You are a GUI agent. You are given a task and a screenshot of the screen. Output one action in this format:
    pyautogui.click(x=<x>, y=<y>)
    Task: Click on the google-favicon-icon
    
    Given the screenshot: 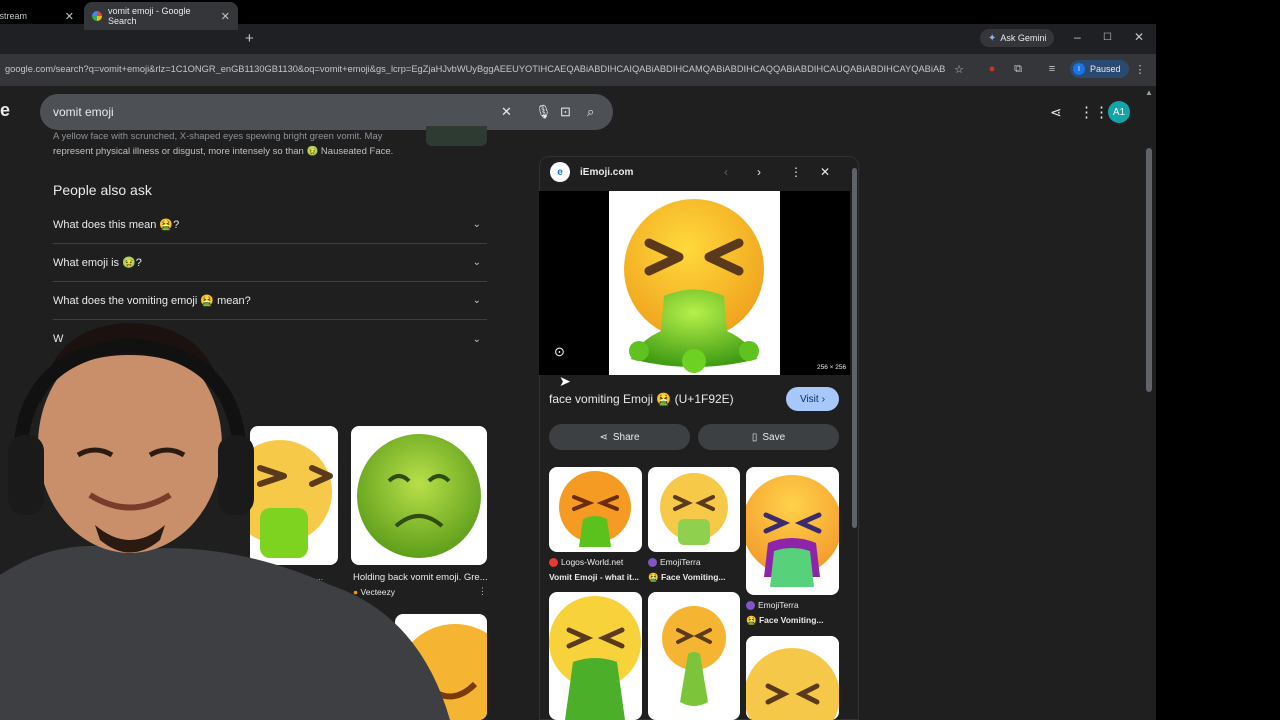 What is the action you would take?
    pyautogui.click(x=97, y=16)
    